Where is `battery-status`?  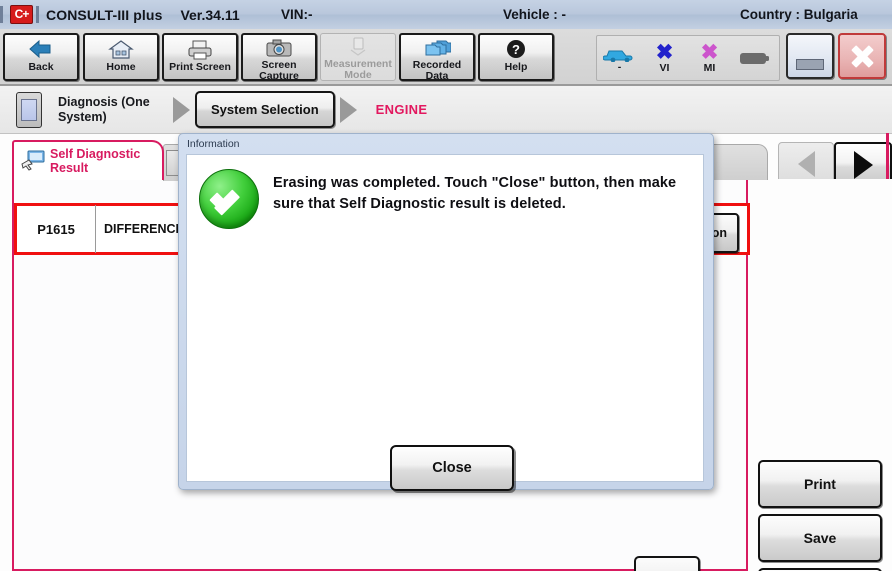 battery-status is located at coordinates (754, 58).